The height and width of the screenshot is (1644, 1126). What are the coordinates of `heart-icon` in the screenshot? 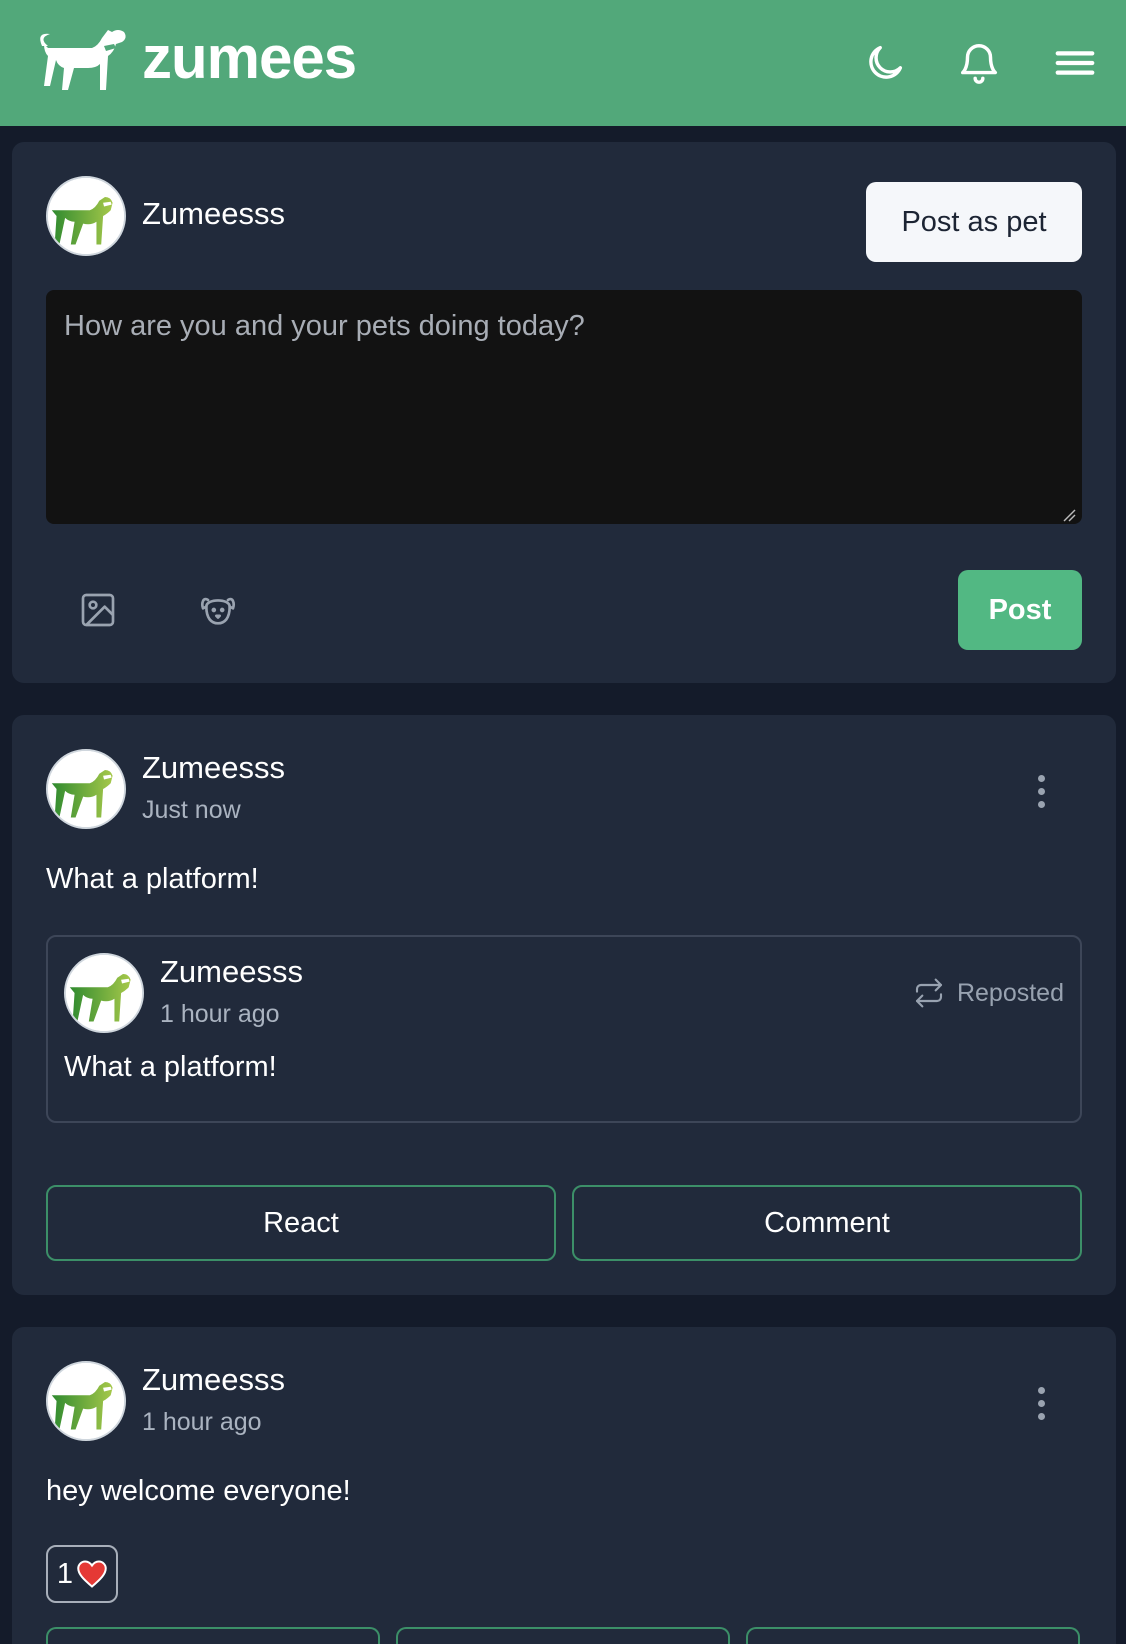 It's located at (92, 1574).